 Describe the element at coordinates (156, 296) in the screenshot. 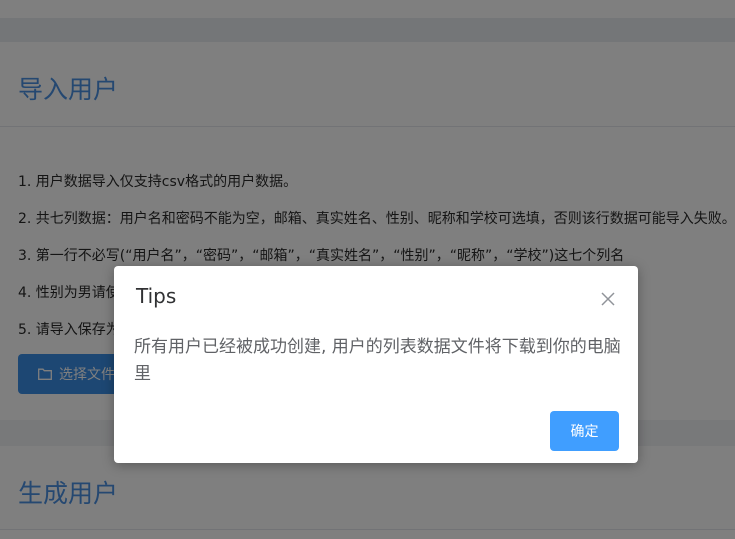

I see `dialog-title: Tips` at that location.